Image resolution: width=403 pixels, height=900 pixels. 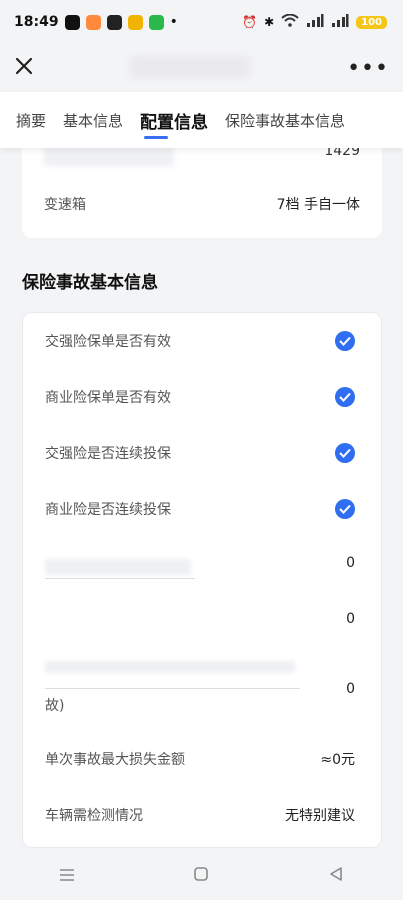 I want to click on row-label-tail: 故), so click(x=55, y=706).